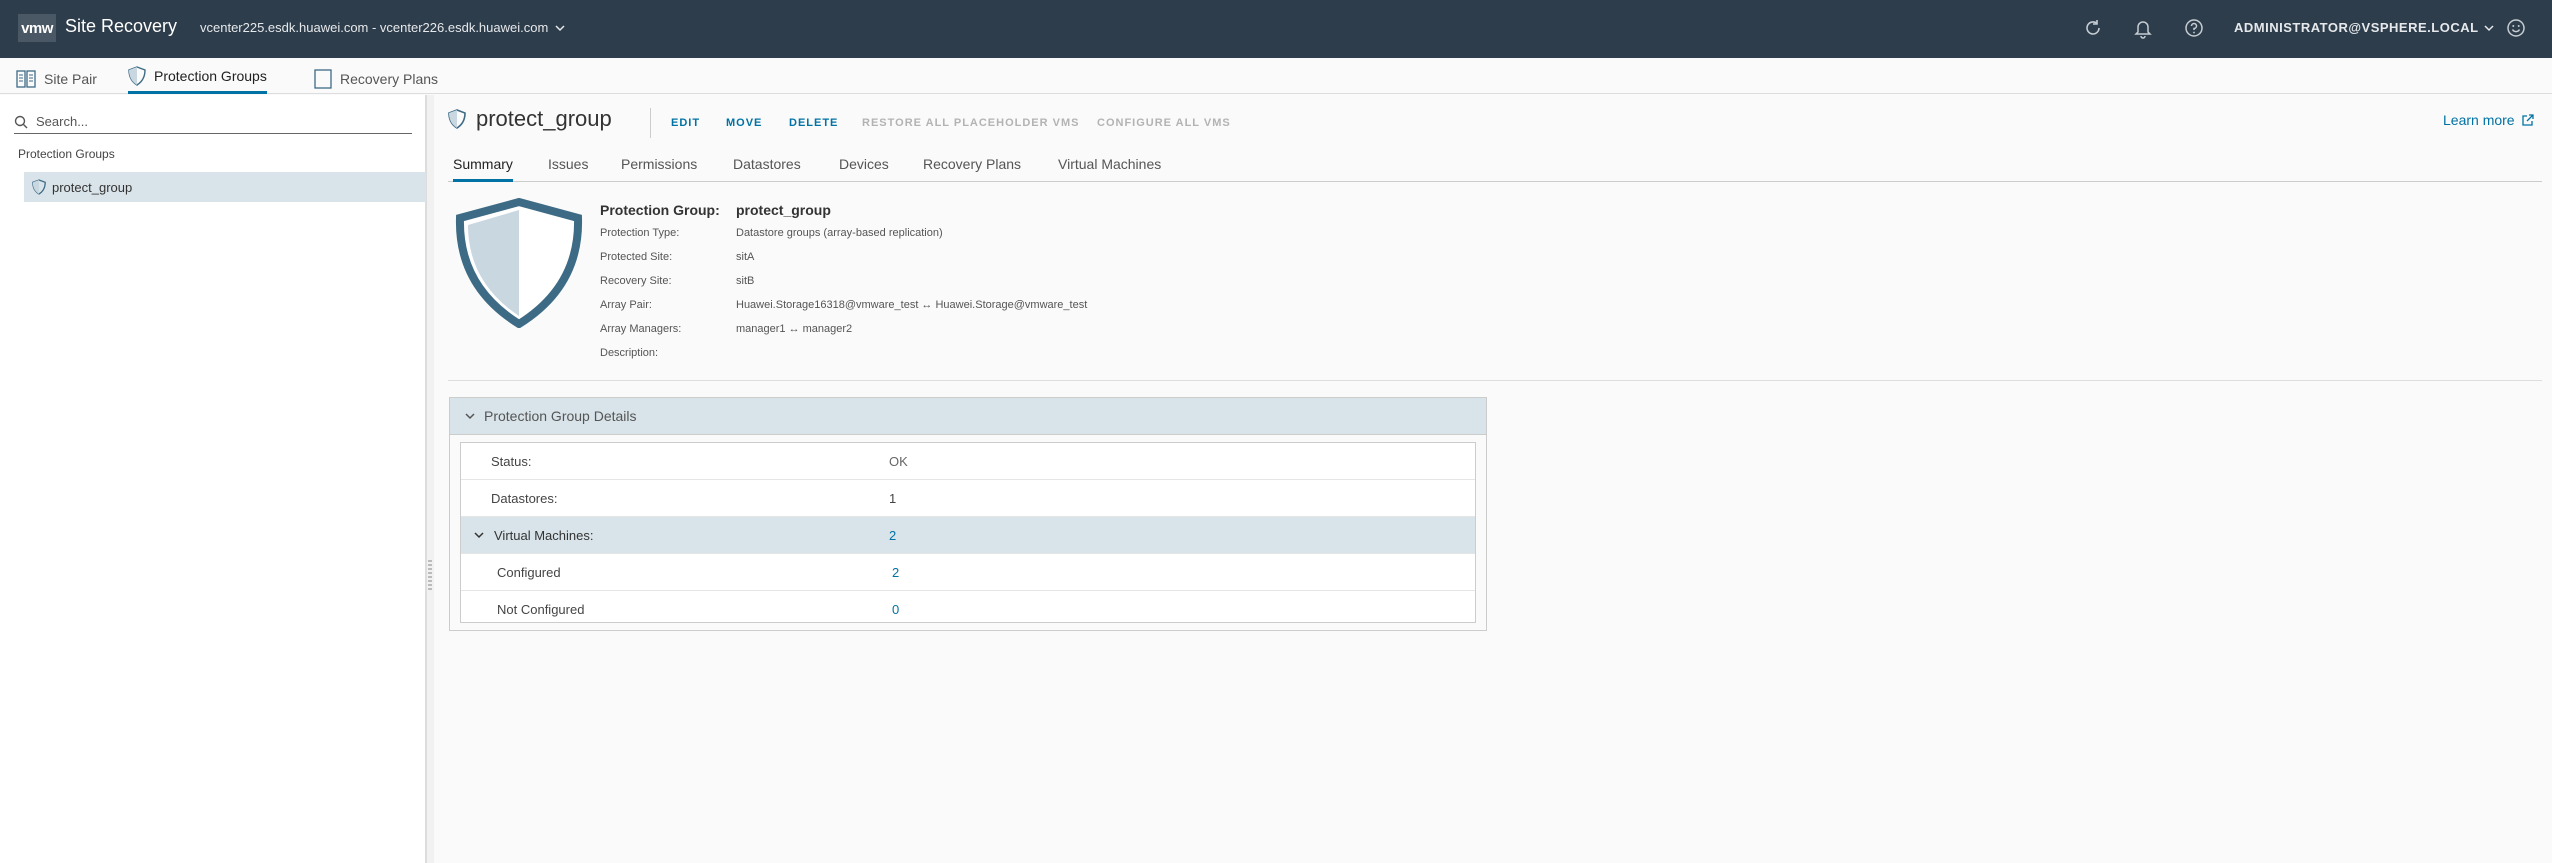  What do you see at coordinates (783, 210) in the screenshot?
I see `summary-group-value: protect_group` at bounding box center [783, 210].